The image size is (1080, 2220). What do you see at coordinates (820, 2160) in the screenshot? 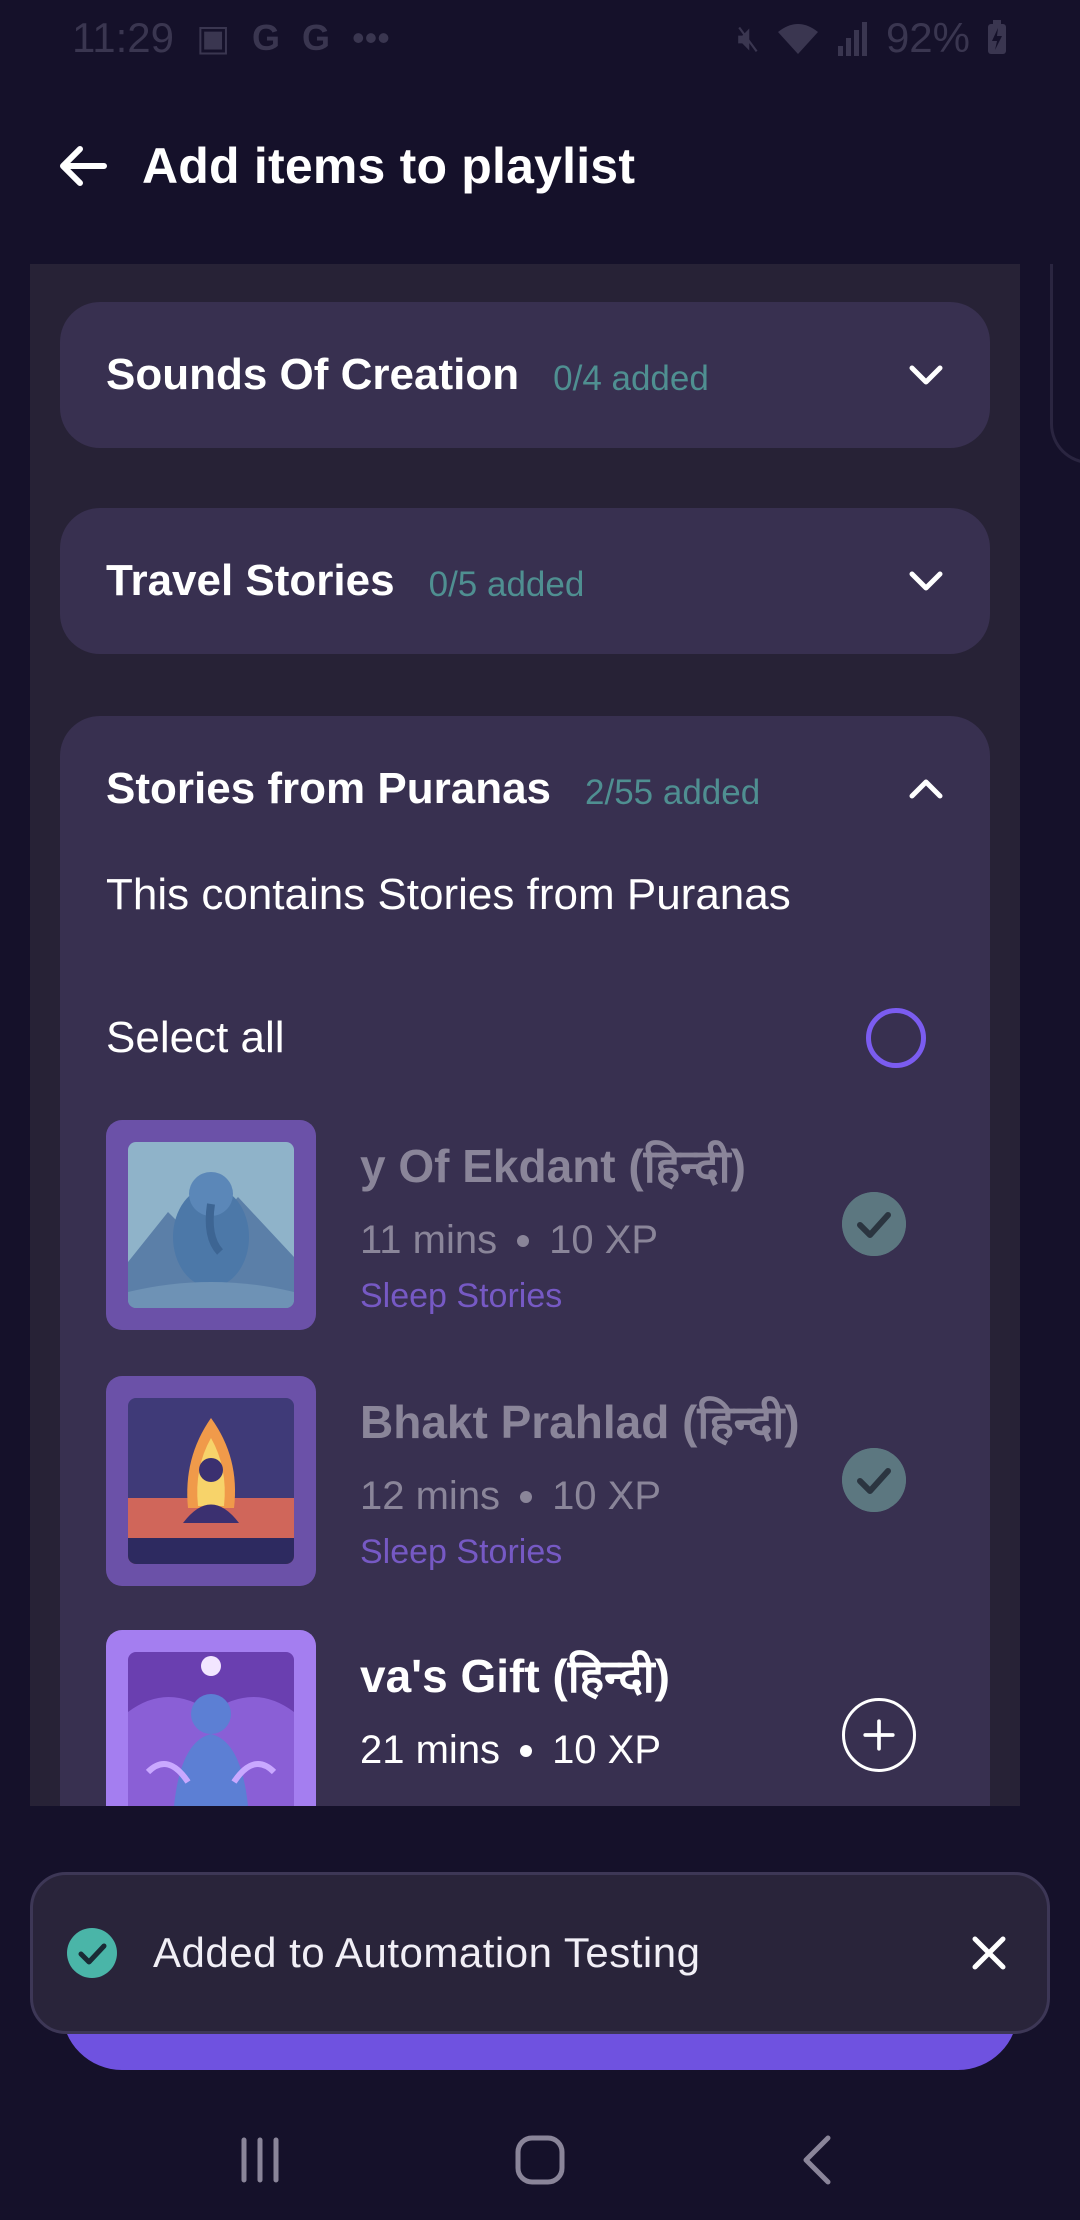
I see `back-icon` at bounding box center [820, 2160].